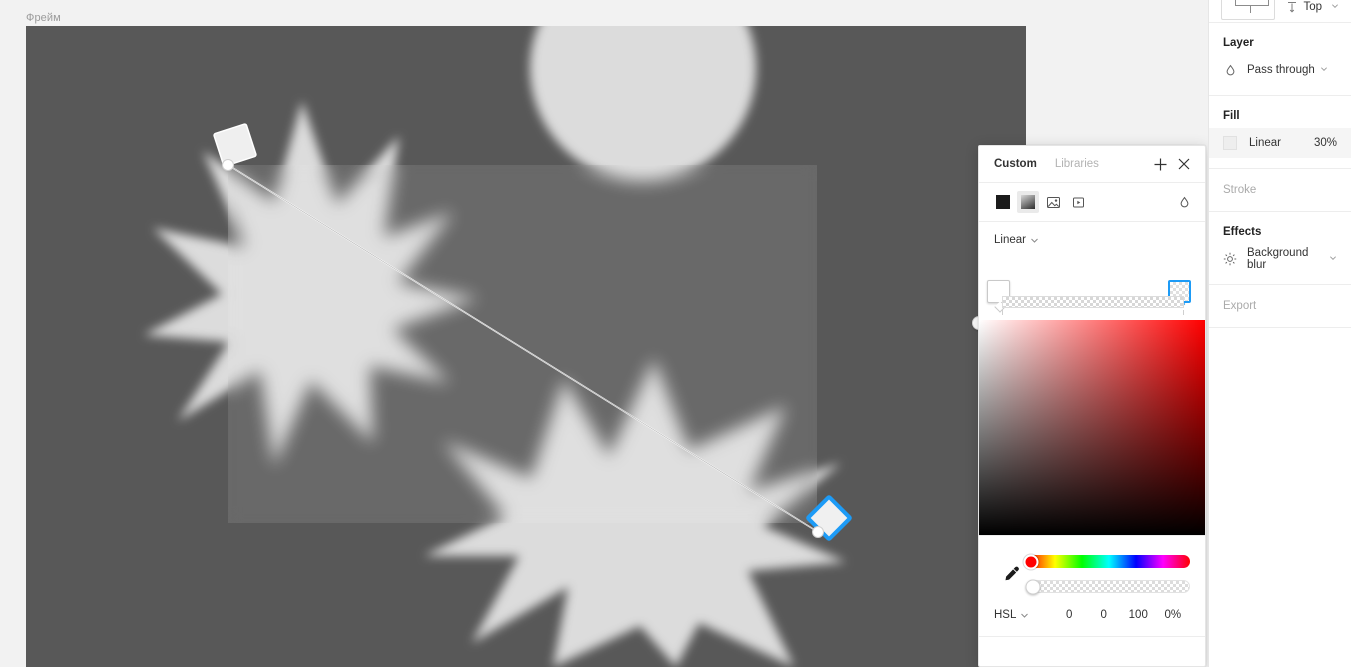 This screenshot has width=1351, height=667. I want to click on fill-opacity: 30%, so click(1325, 143).